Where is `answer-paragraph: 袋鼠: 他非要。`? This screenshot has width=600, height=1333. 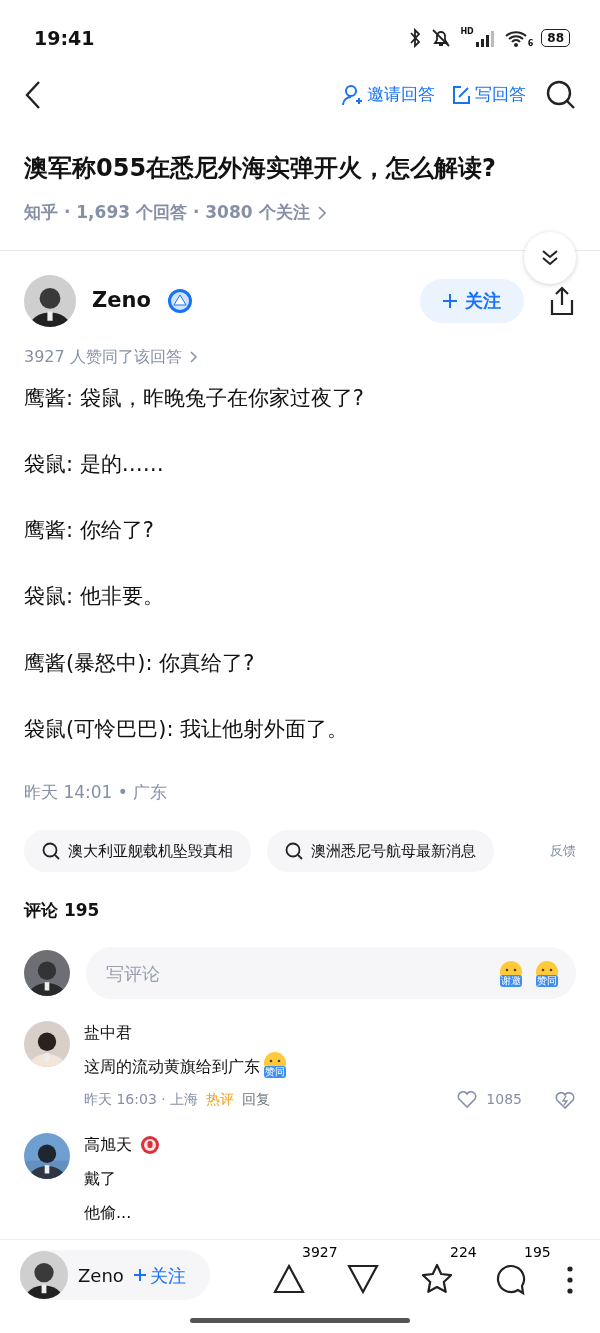 answer-paragraph: 袋鼠: 他非要。 is located at coordinates (94, 597).